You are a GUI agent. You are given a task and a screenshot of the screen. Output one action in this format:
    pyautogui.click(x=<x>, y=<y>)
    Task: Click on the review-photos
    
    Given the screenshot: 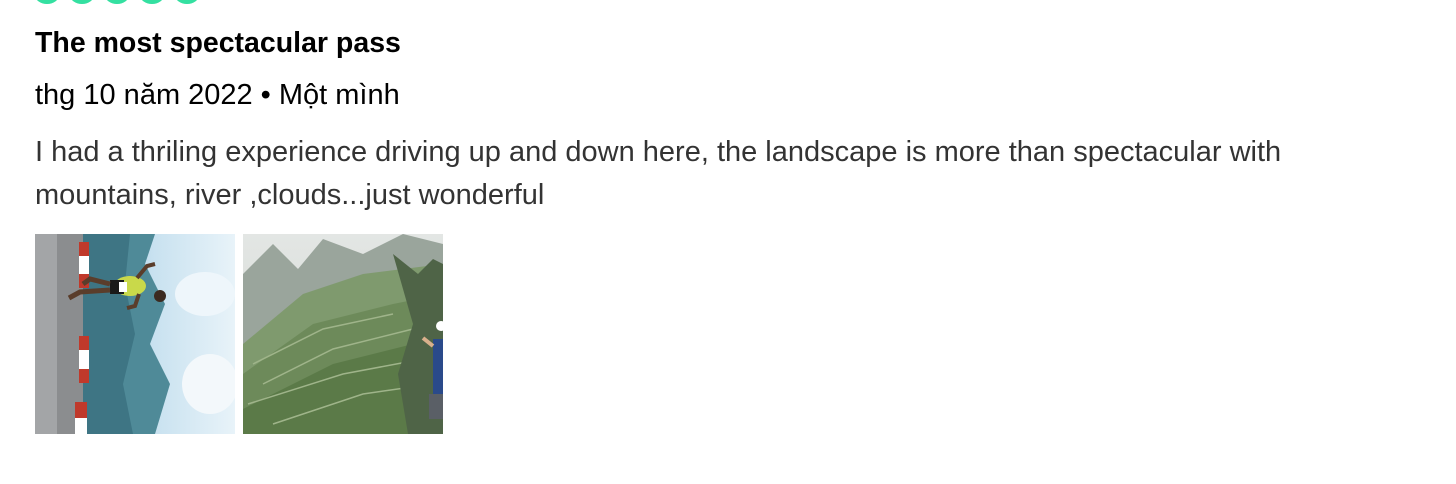 What is the action you would take?
    pyautogui.click(x=239, y=334)
    